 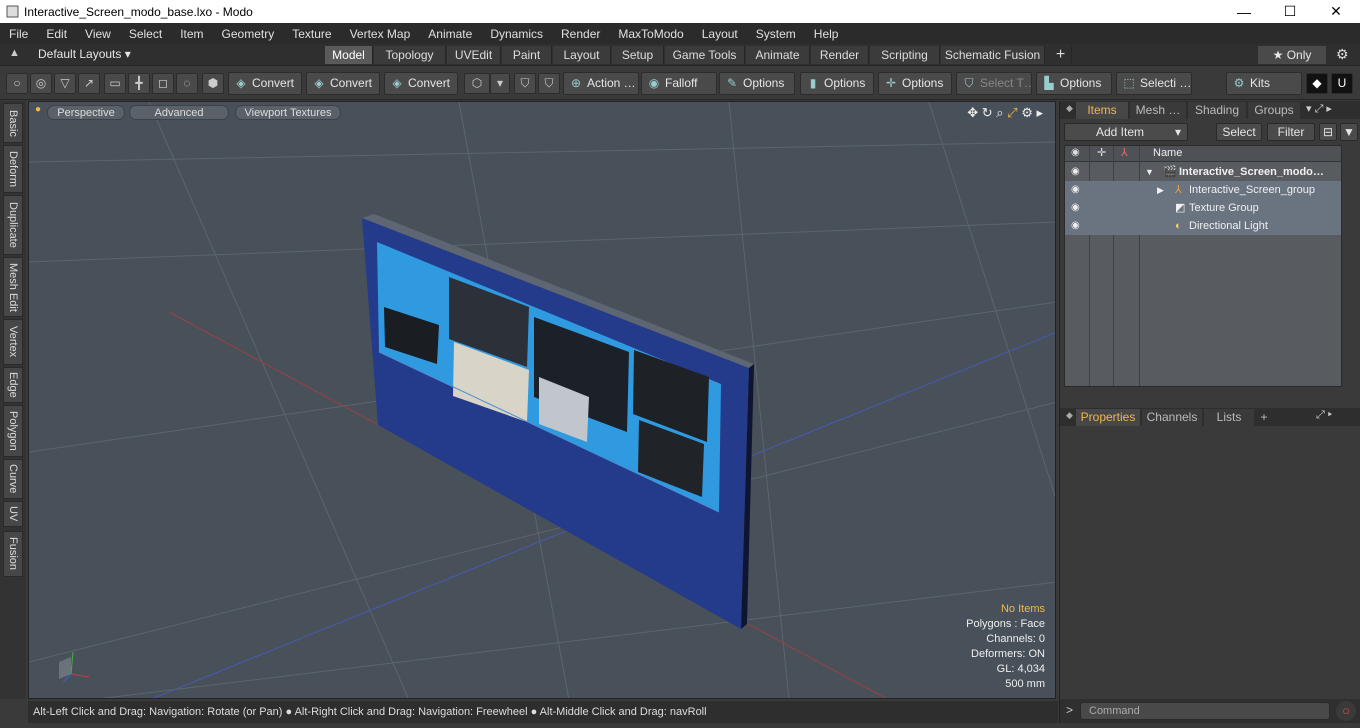 I want to click on gear-icon: ⚙, so click(x=1342, y=54).